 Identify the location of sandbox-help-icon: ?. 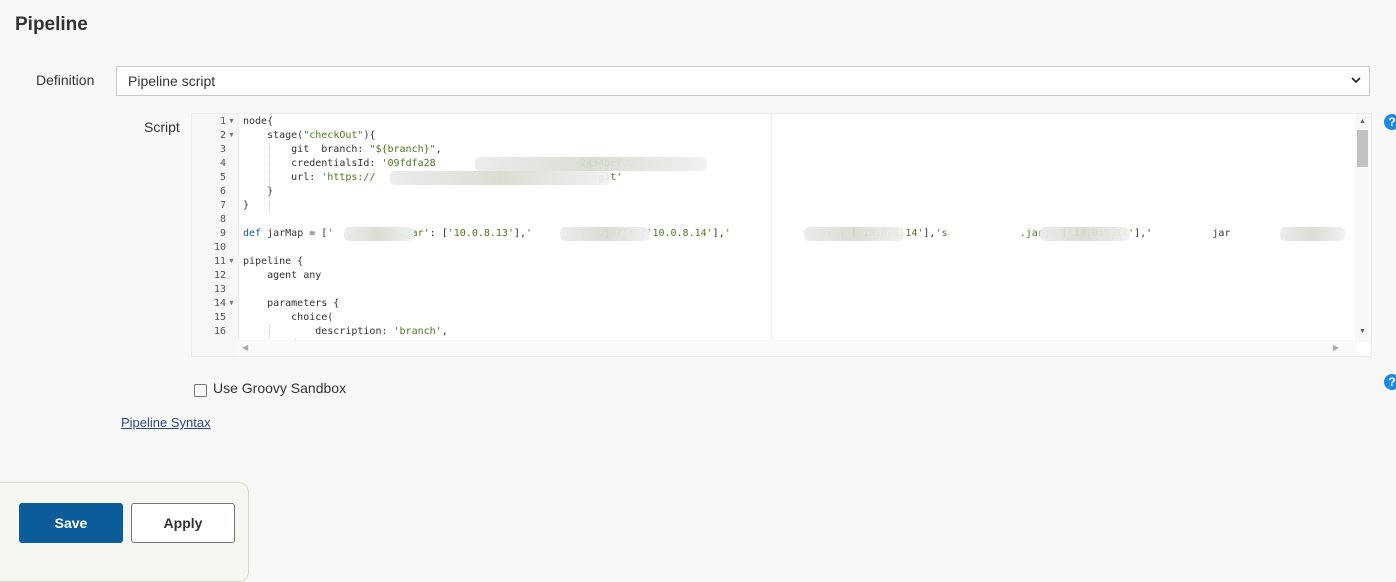
(1390, 382).